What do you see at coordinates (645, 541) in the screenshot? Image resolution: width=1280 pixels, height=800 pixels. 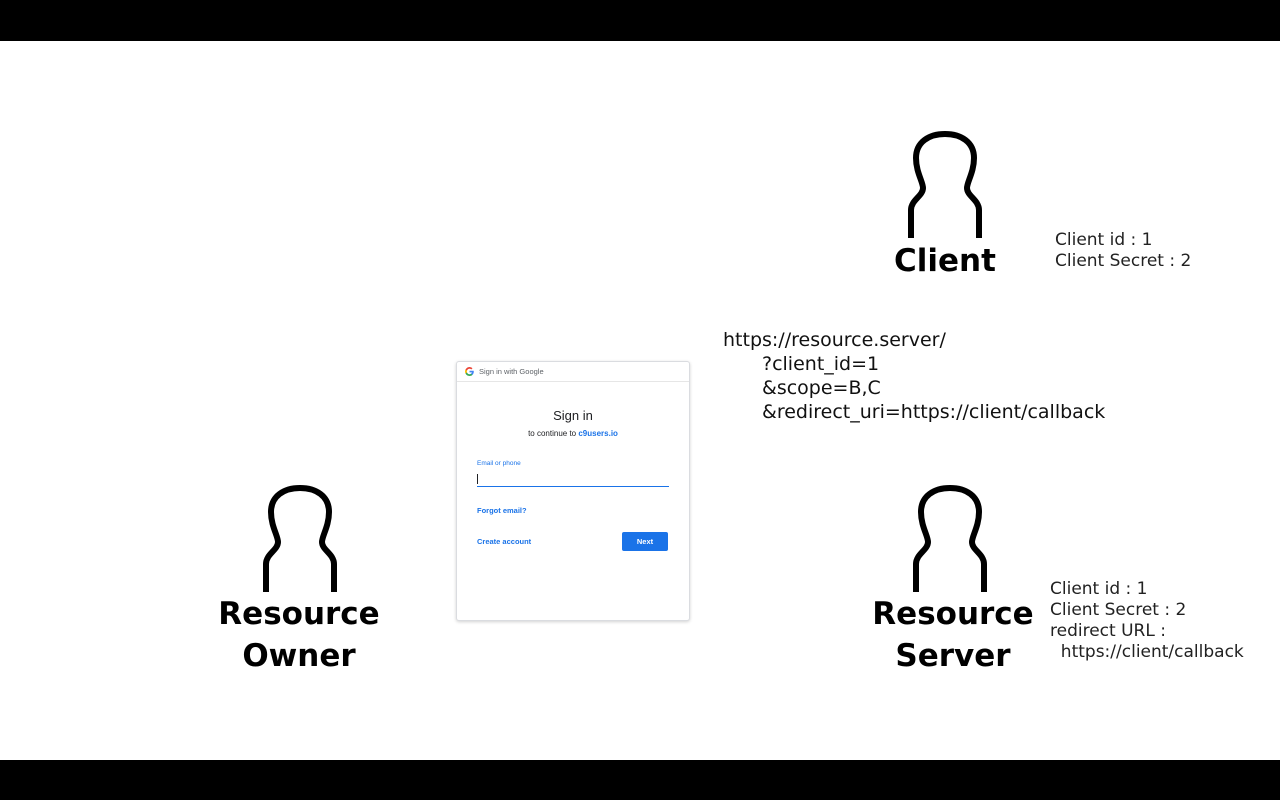 I see `next-button: Next` at bounding box center [645, 541].